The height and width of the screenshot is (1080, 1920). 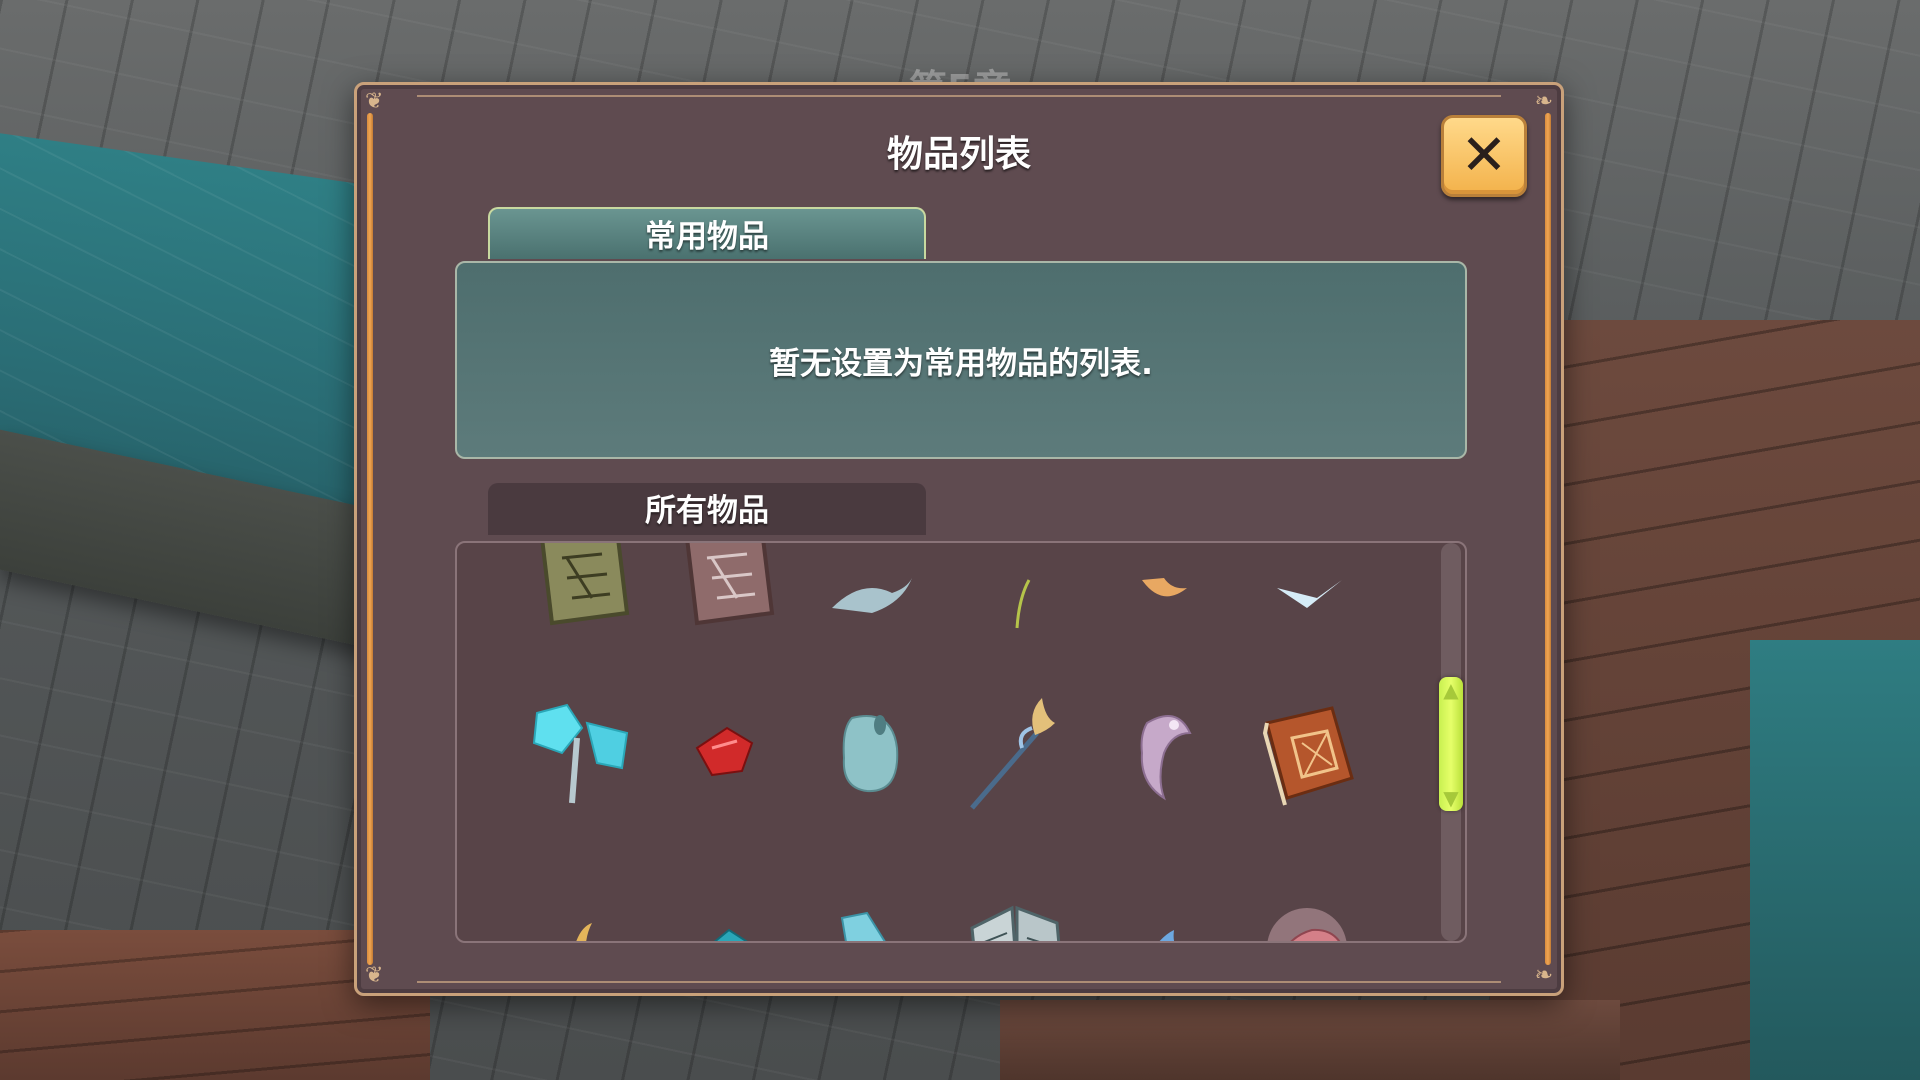 I want to click on blue-stone-icon, so click(x=870, y=754).